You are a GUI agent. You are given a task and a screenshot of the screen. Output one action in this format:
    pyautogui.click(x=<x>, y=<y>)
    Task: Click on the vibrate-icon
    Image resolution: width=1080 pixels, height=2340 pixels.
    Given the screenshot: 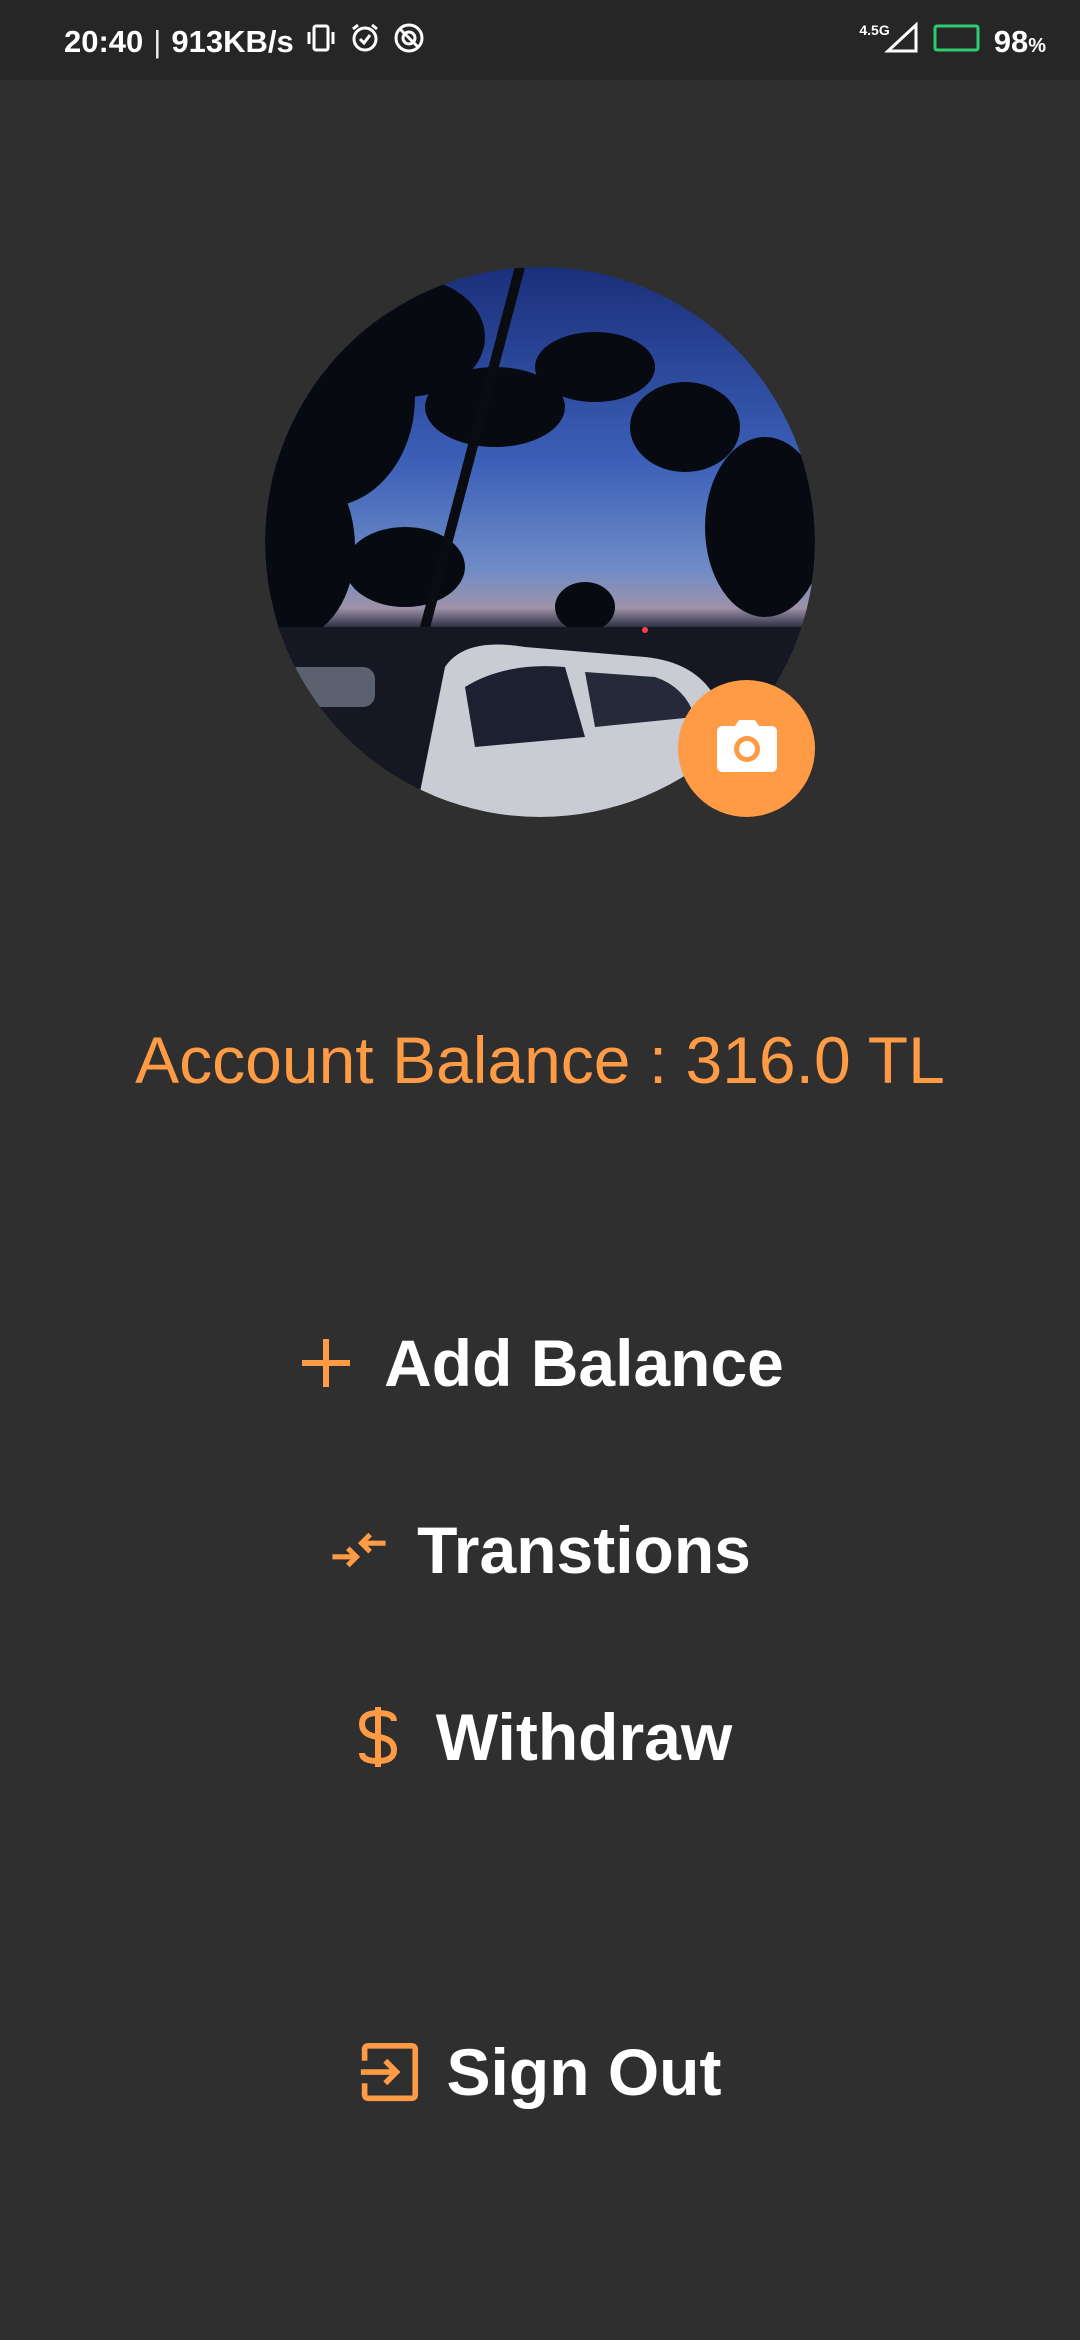 What is the action you would take?
    pyautogui.click(x=321, y=42)
    